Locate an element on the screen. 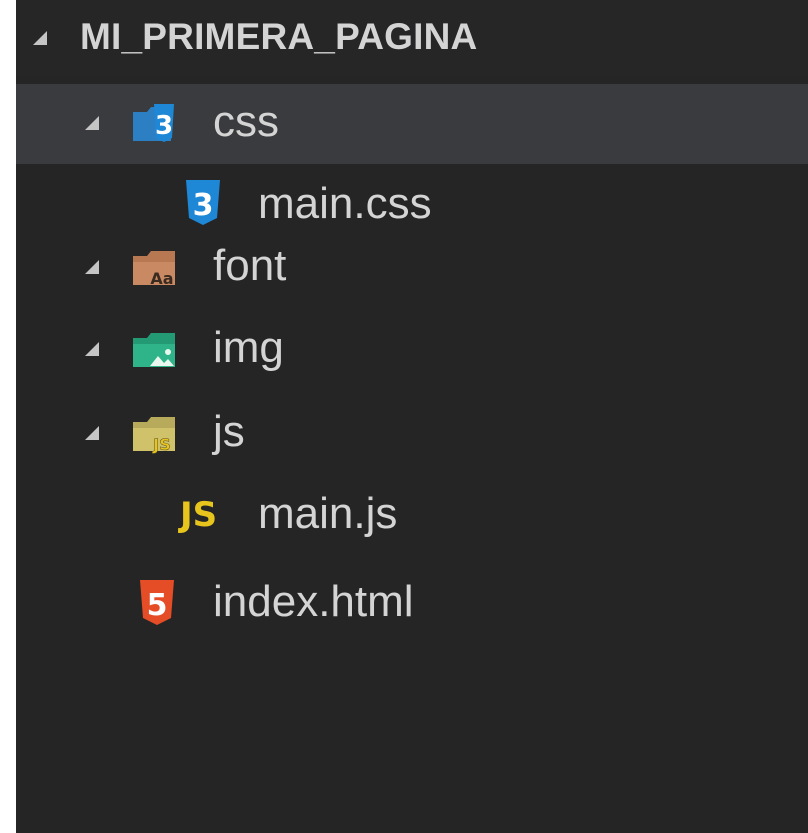  explorer-root-header: MI_PRIMERA_PAGINA is located at coordinates (412, 38).